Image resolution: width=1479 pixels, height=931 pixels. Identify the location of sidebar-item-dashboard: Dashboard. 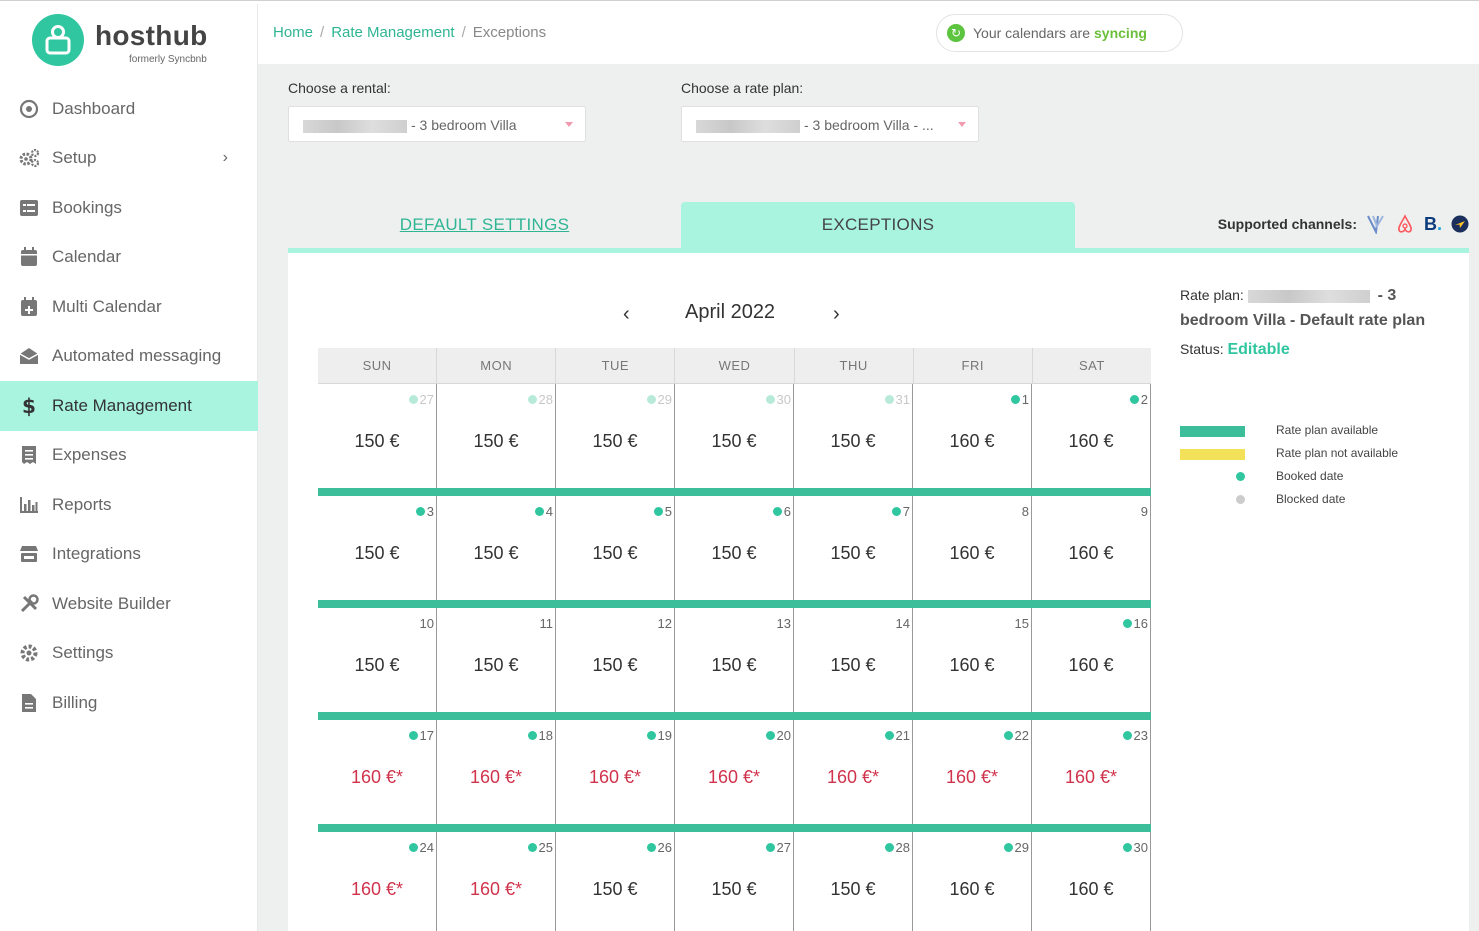
(129, 109).